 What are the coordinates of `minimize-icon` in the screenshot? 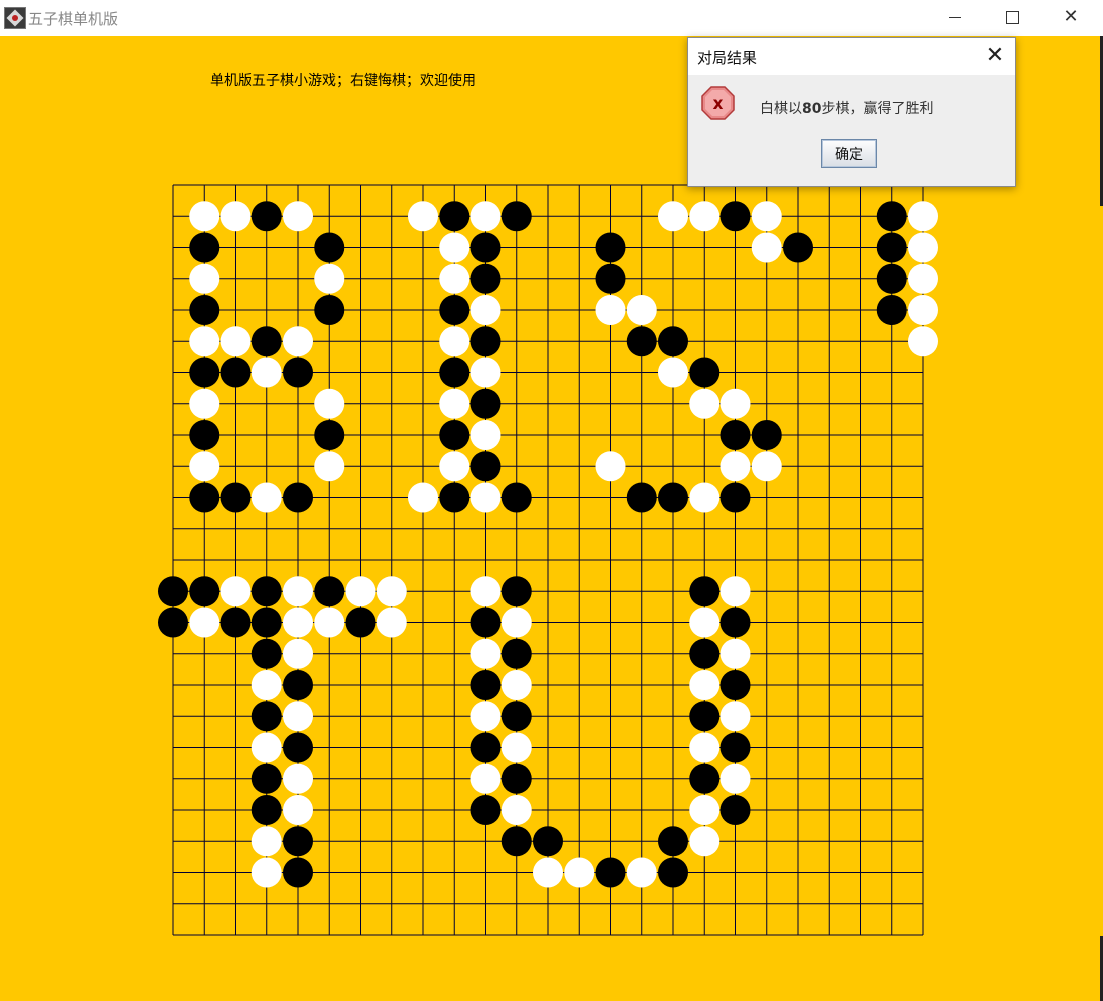 It's located at (955, 17).